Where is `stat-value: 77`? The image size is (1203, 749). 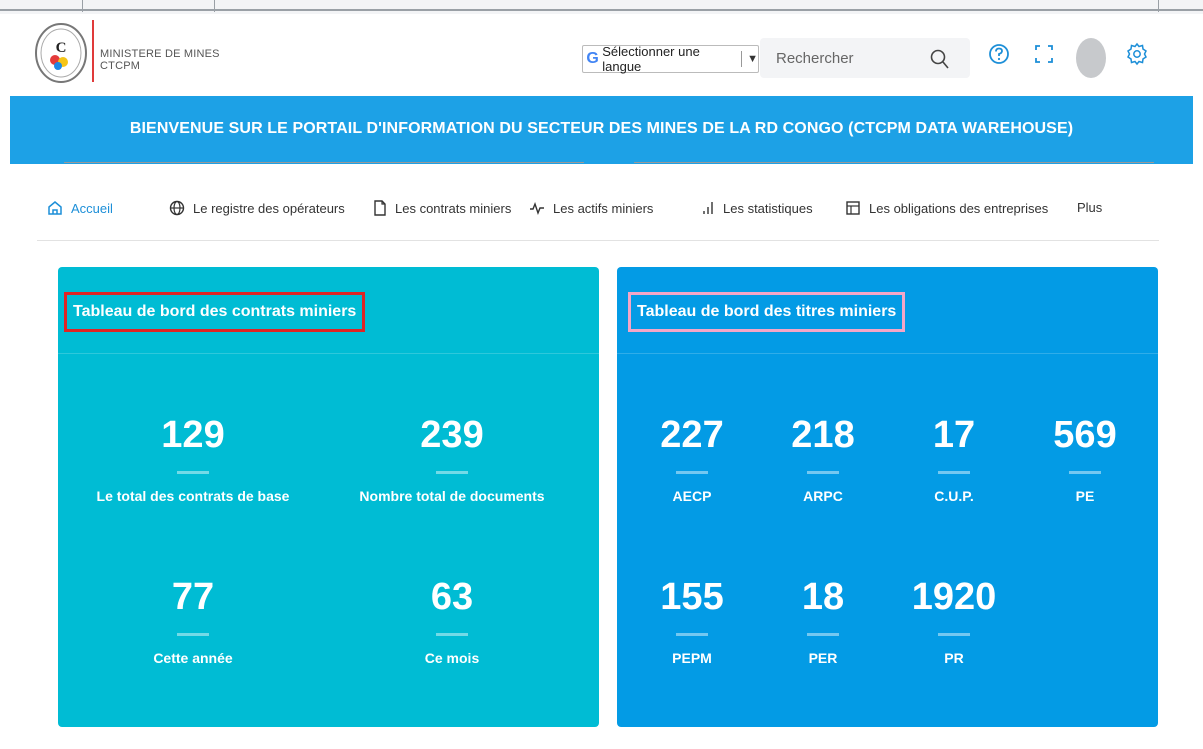
stat-value: 77 is located at coordinates (193, 597).